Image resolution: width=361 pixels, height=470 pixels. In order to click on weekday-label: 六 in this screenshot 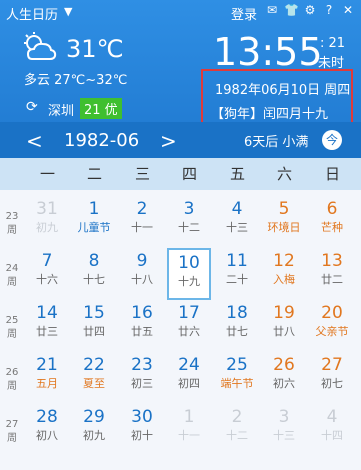, I will do `click(284, 174)`.